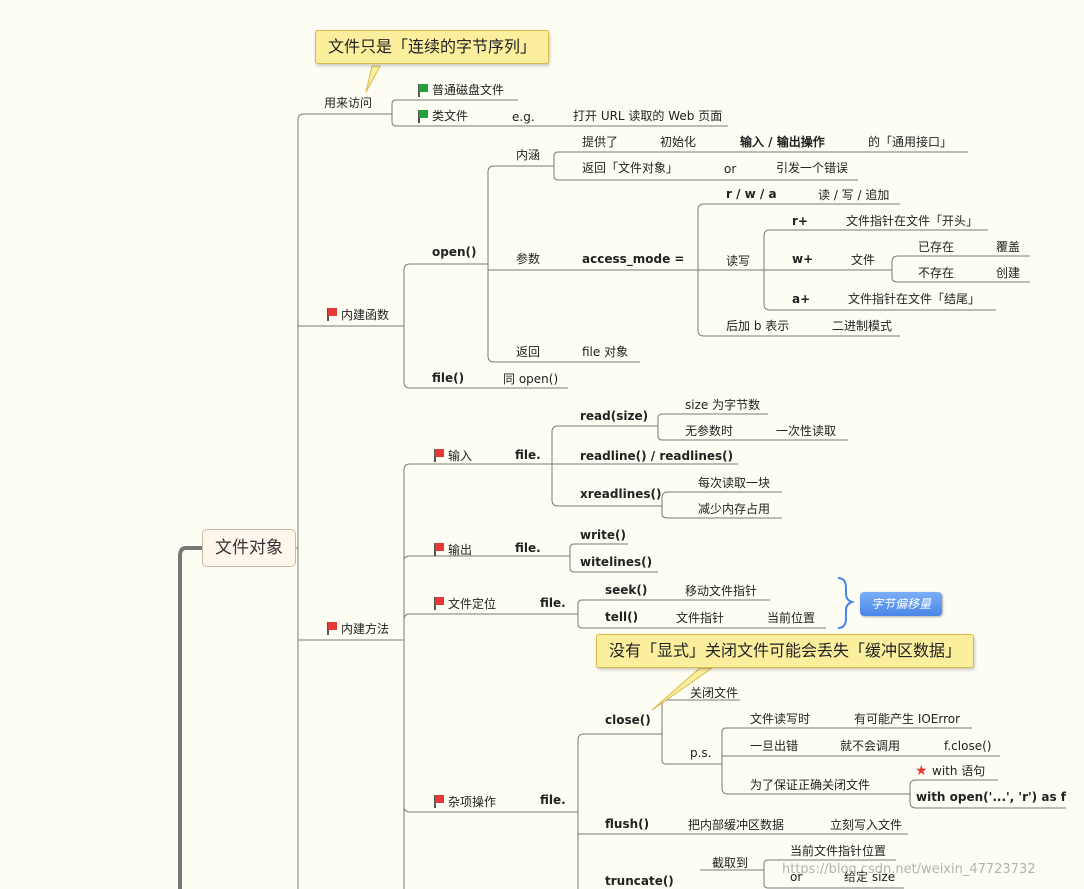 This screenshot has width=1084, height=889. I want to click on node-close: close(), so click(628, 720).